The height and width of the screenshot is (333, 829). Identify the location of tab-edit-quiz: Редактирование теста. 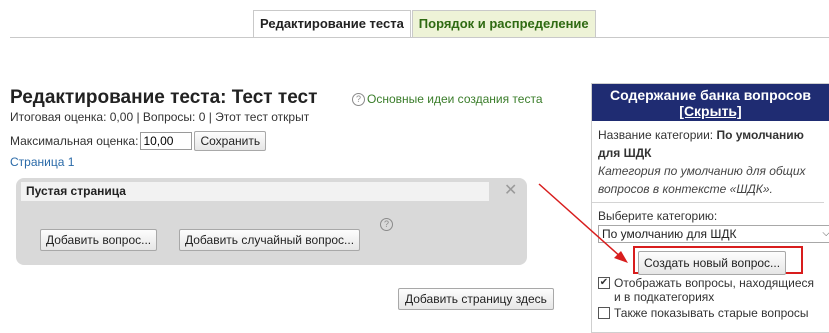
(332, 23).